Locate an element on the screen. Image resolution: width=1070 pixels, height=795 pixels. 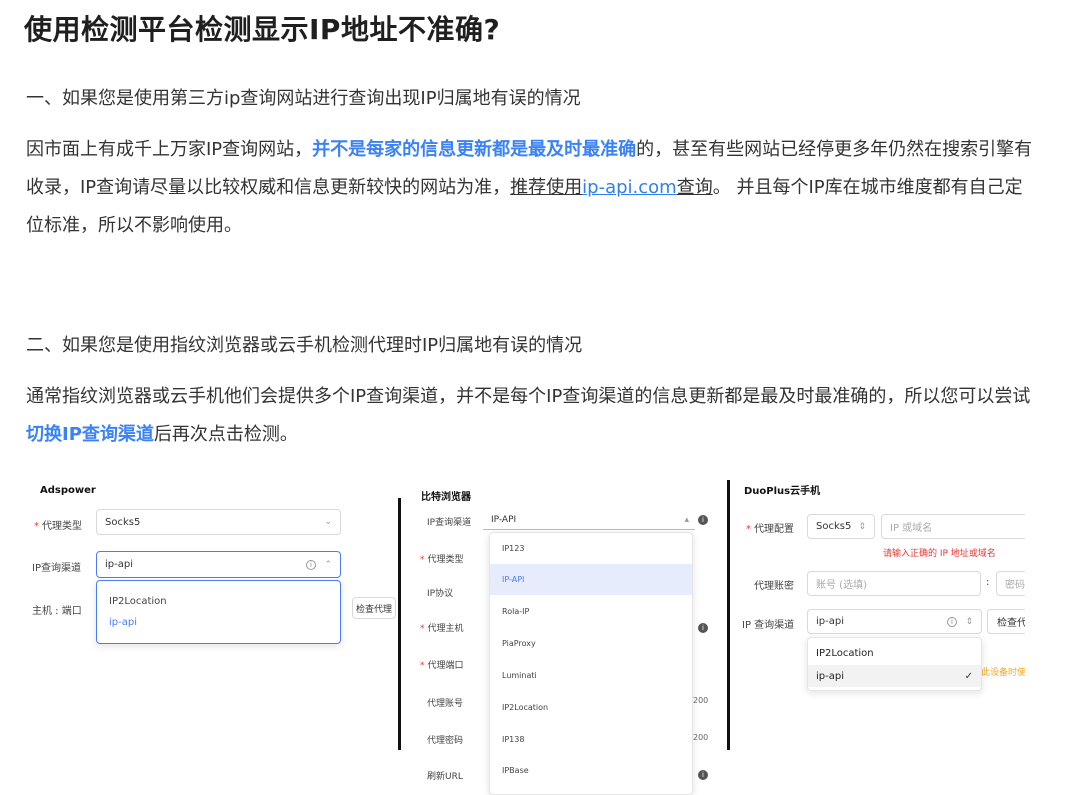
adspower-channel-dropdown: IP2Location ip-api is located at coordinates (218, 612).